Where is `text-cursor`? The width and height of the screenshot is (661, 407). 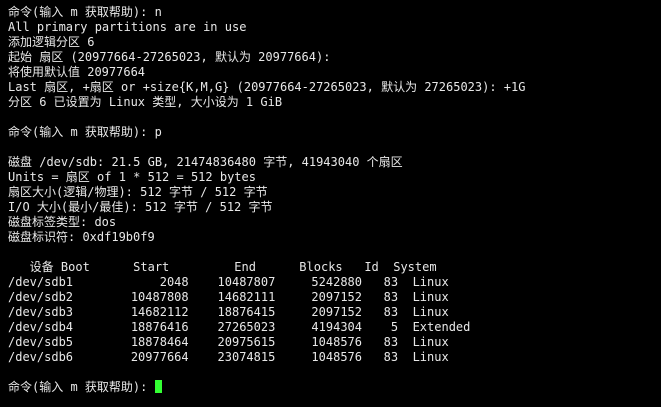
text-cursor is located at coordinates (158, 386).